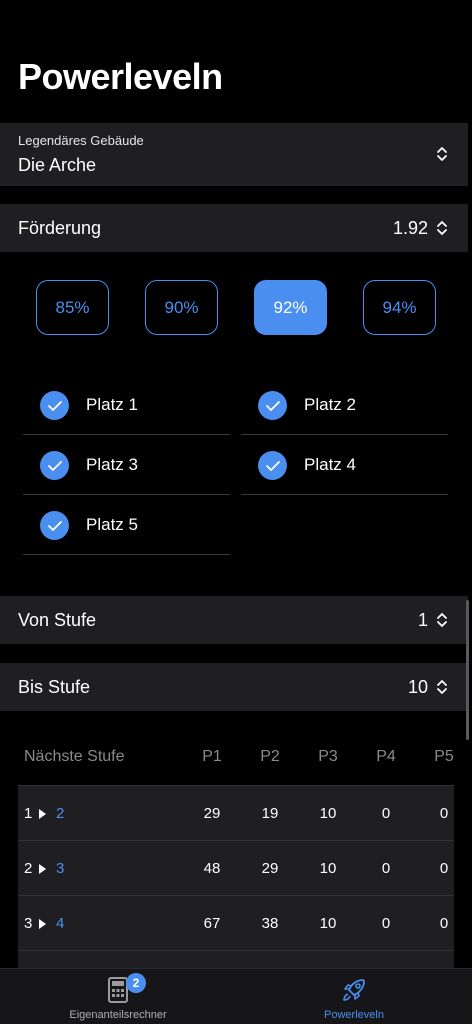  Describe the element at coordinates (236, 758) in the screenshot. I see `table-header: Nächste Stufe P1 P2 P3 P4 P5` at that location.